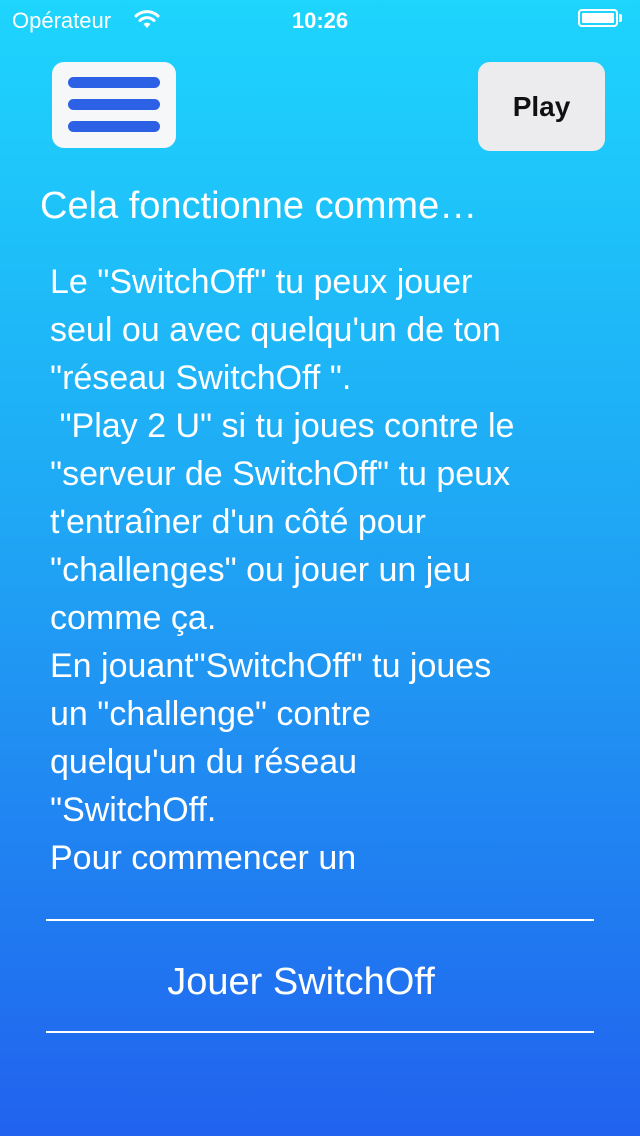 Image resolution: width=640 pixels, height=1136 pixels. I want to click on description-line: un "challenge" contre, so click(210, 714).